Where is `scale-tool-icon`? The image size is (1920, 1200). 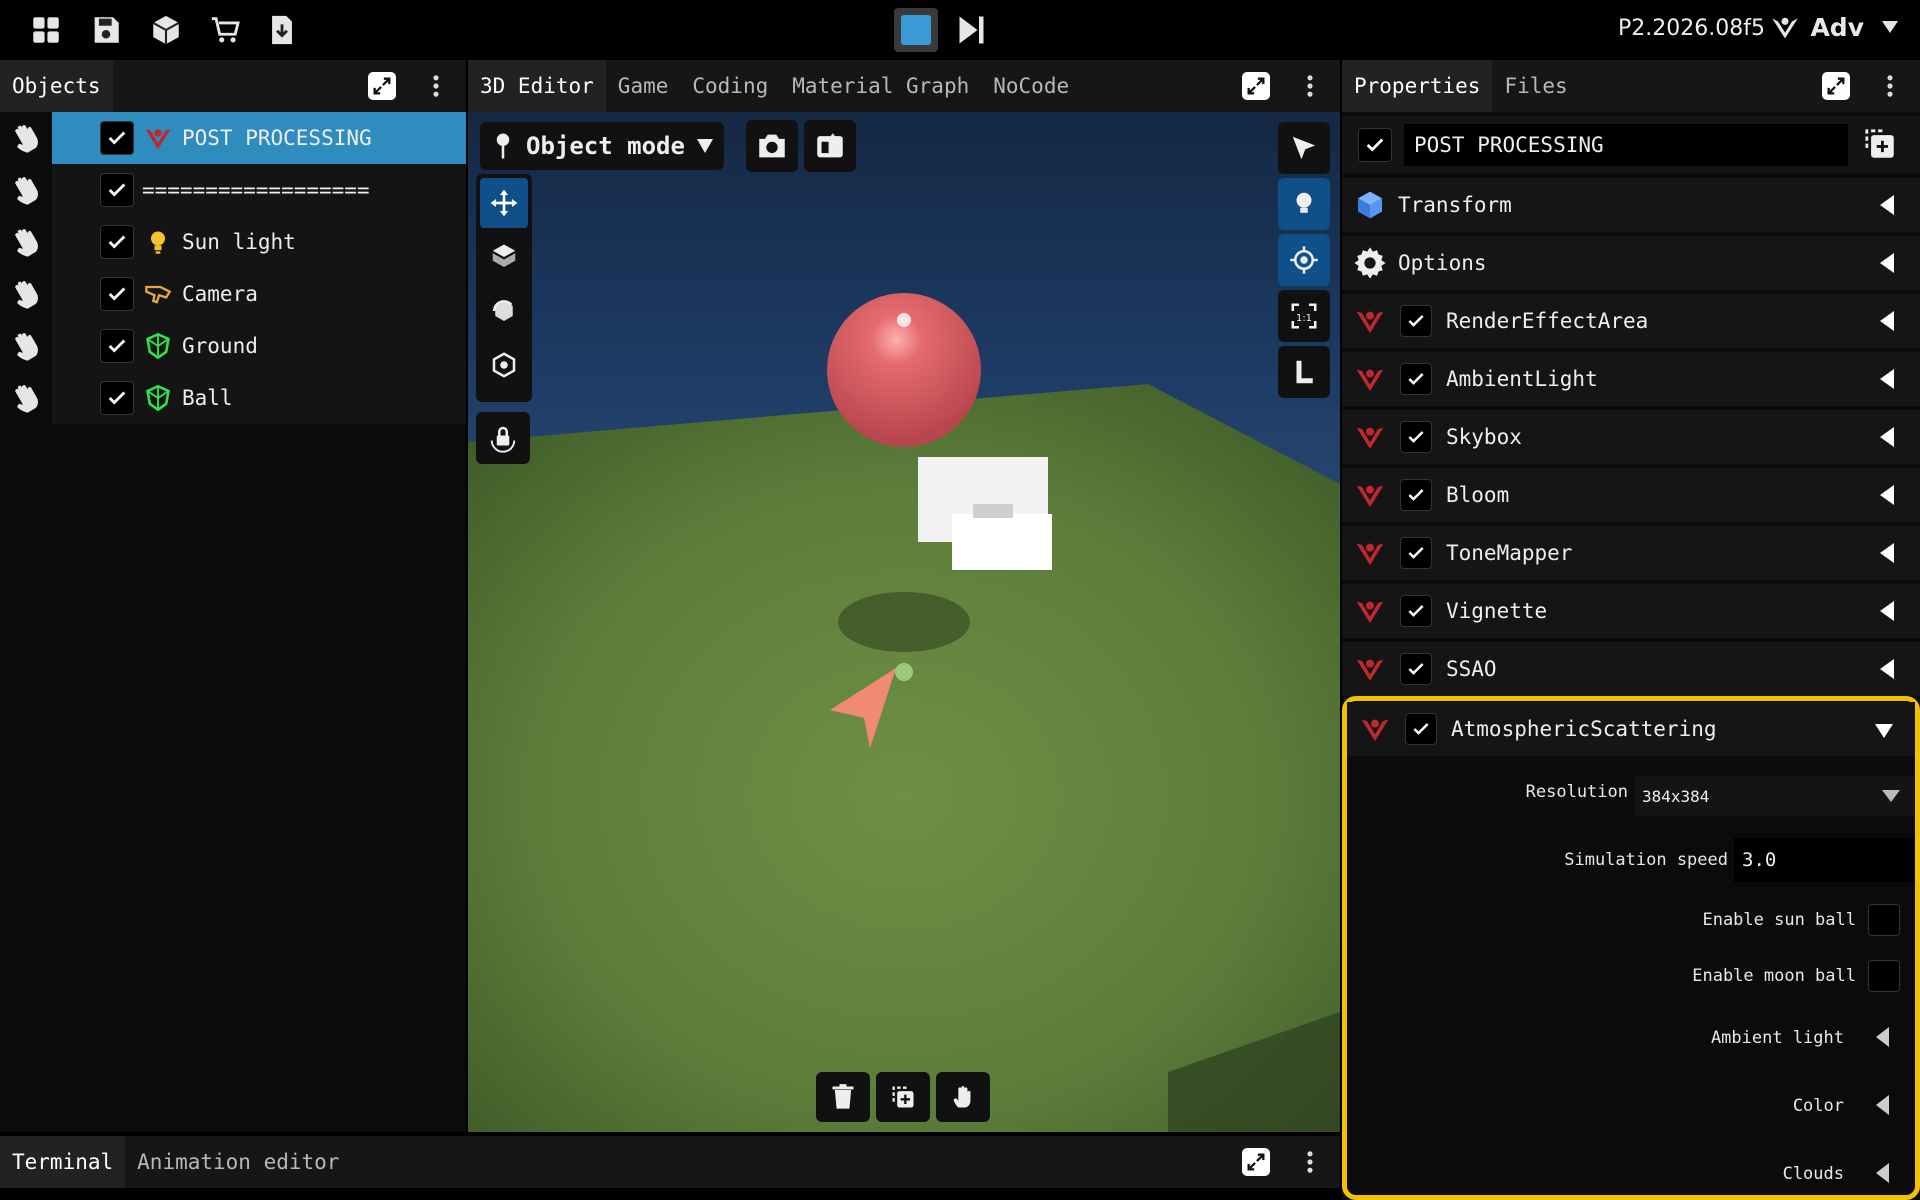 scale-tool-icon is located at coordinates (504, 257).